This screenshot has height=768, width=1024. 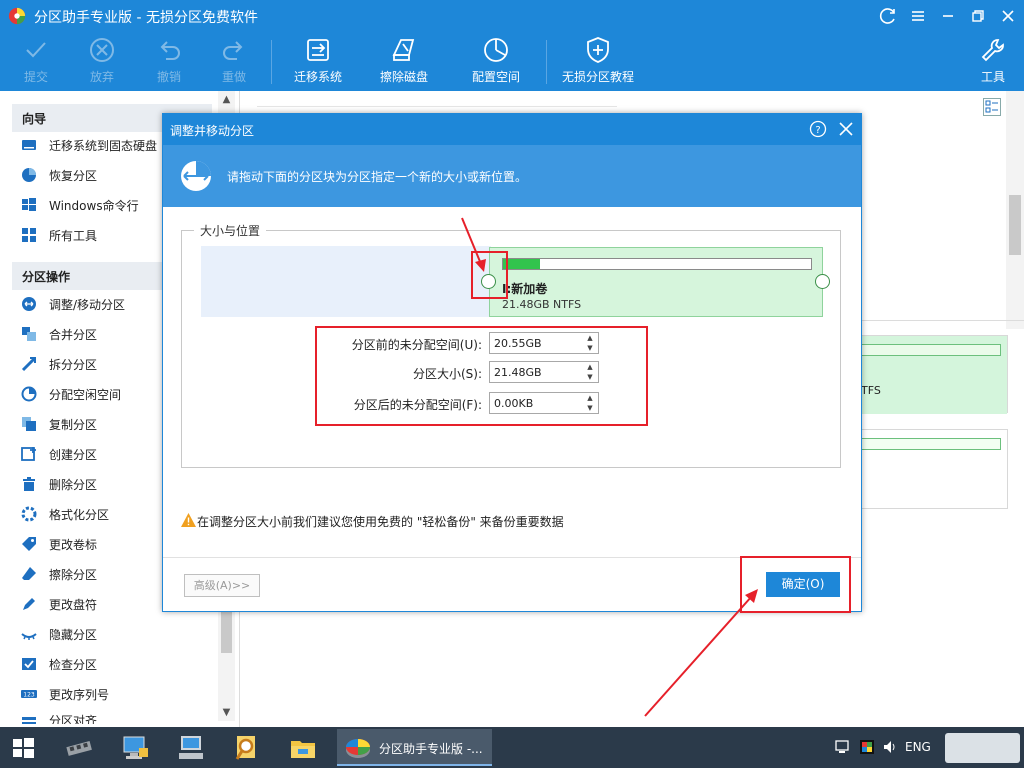 What do you see at coordinates (843, 747) in the screenshot?
I see `tray-network-icon` at bounding box center [843, 747].